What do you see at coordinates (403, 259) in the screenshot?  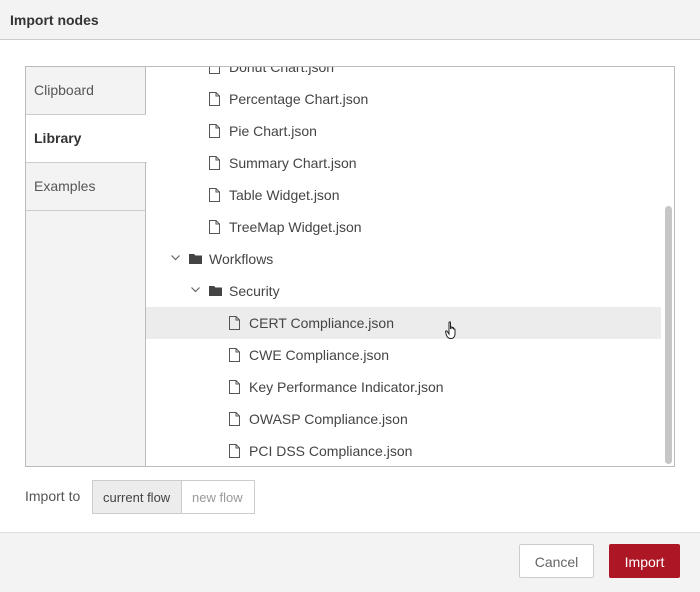 I see `tree-row-folder: Workflows` at bounding box center [403, 259].